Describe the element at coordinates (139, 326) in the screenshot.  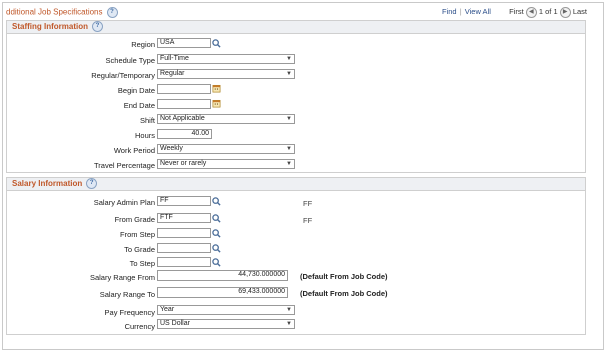
I see `currency-label: Currency` at that location.